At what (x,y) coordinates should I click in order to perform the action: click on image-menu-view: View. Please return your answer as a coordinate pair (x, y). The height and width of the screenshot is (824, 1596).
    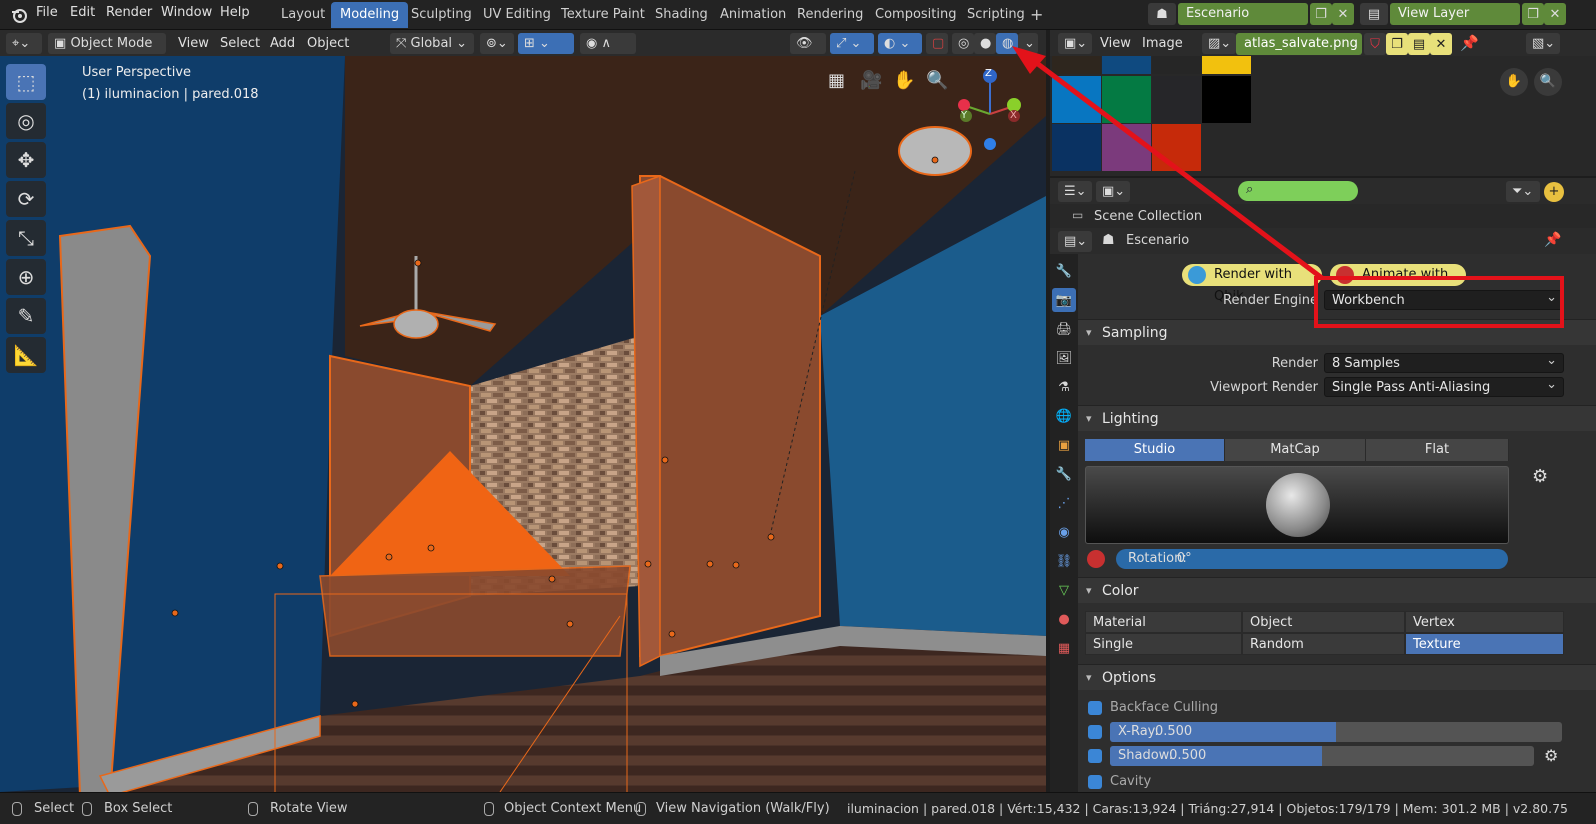
    Looking at the image, I should click on (1115, 44).